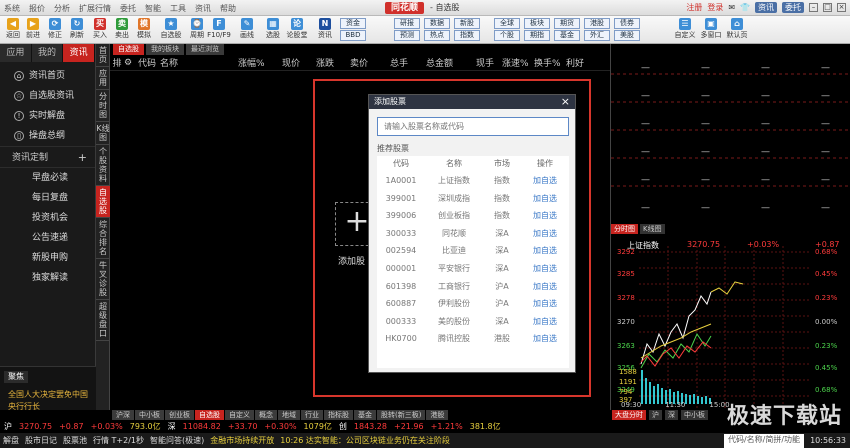  I want to click on col-volume: 总手, so click(408, 62).